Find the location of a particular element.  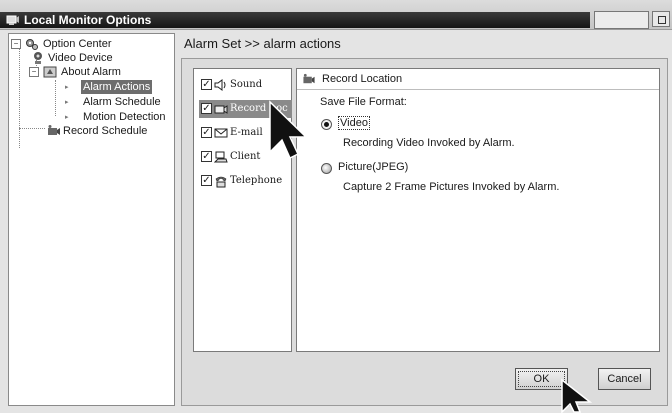

title-bar-field is located at coordinates (621, 20).